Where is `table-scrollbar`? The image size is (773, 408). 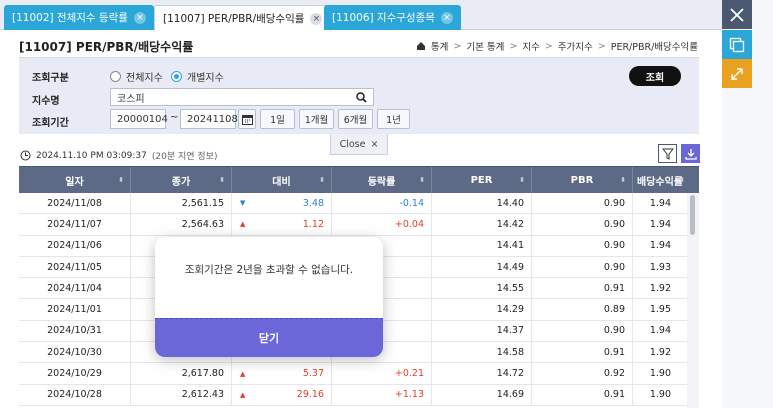 table-scrollbar is located at coordinates (693, 300).